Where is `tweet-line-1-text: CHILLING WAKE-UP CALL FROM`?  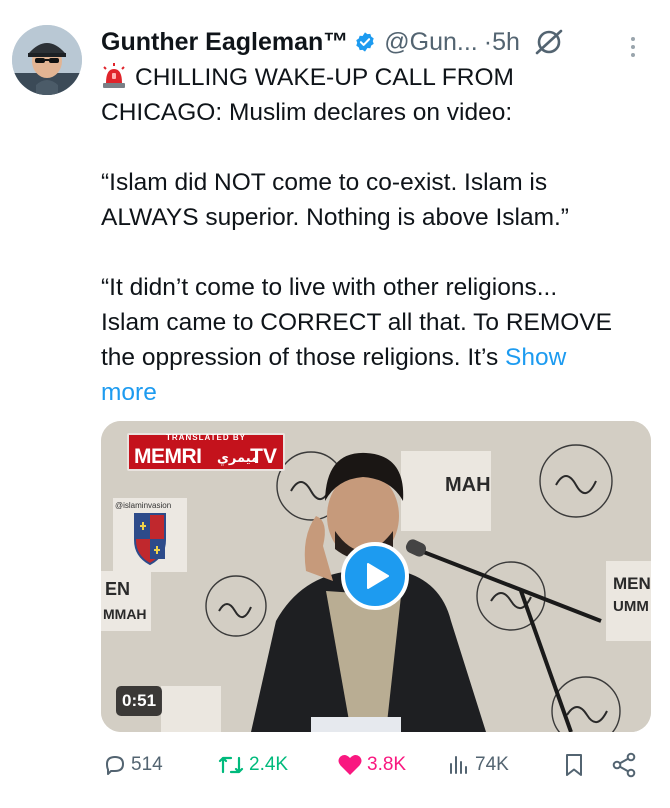
tweet-line-1-text: CHILLING WAKE-UP CALL FROM is located at coordinates (324, 77).